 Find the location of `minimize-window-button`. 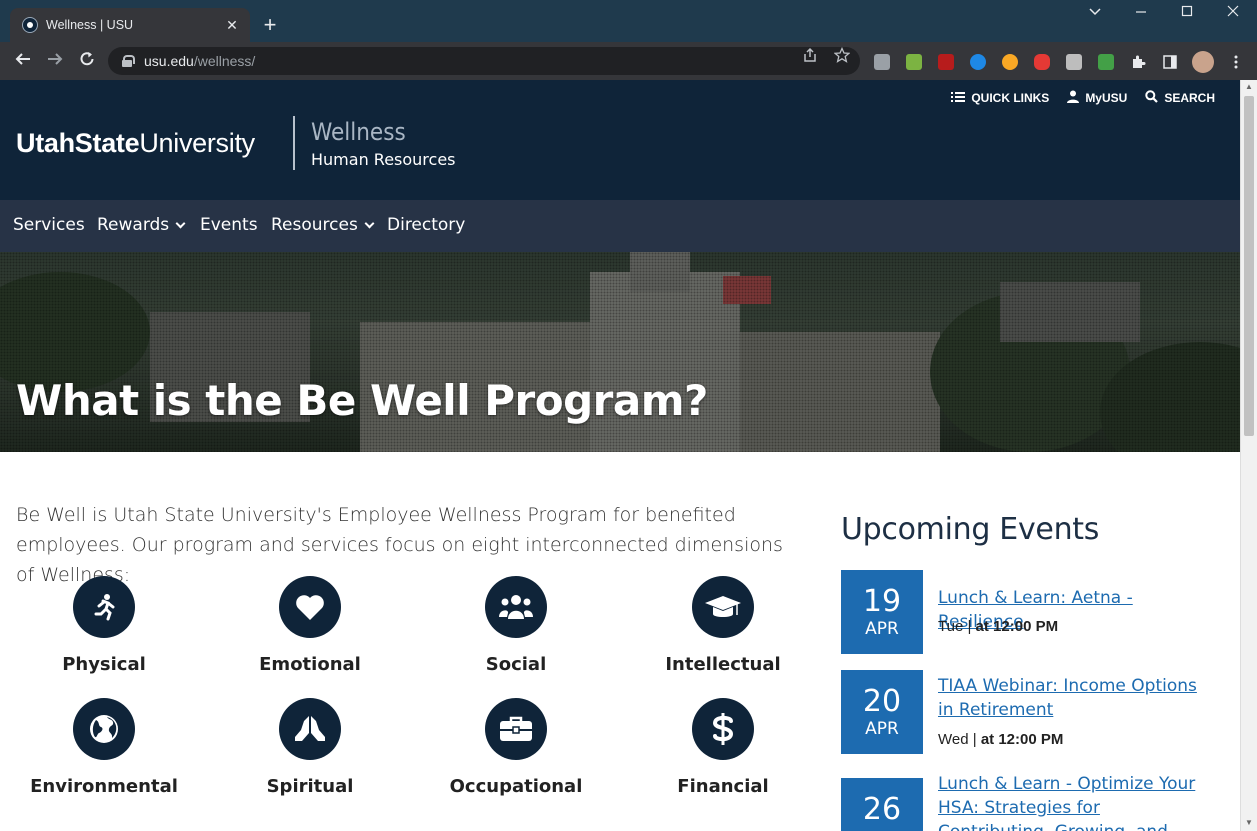

minimize-window-button is located at coordinates (1141, 12).